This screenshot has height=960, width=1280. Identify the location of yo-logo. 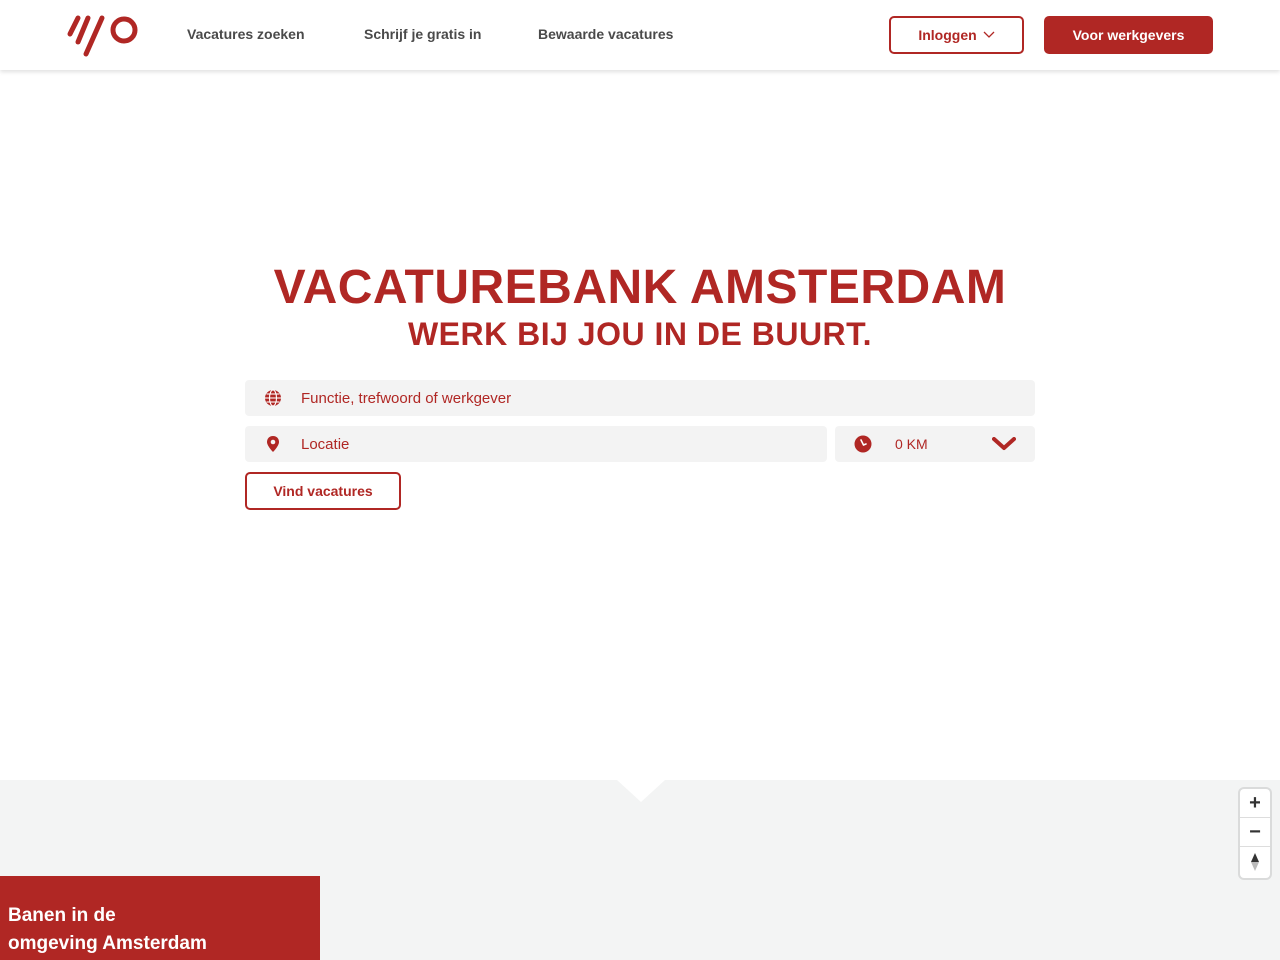
(104, 36).